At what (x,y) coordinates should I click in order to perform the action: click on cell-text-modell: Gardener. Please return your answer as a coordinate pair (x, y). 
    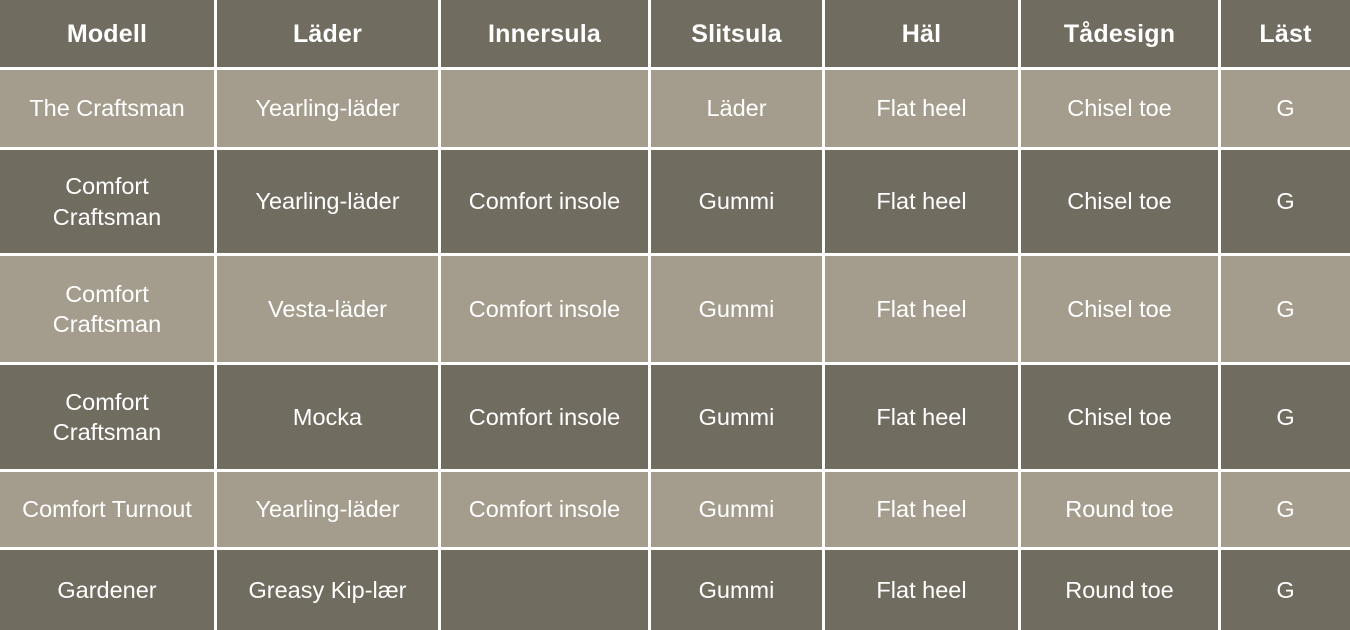
    Looking at the image, I should click on (107, 589).